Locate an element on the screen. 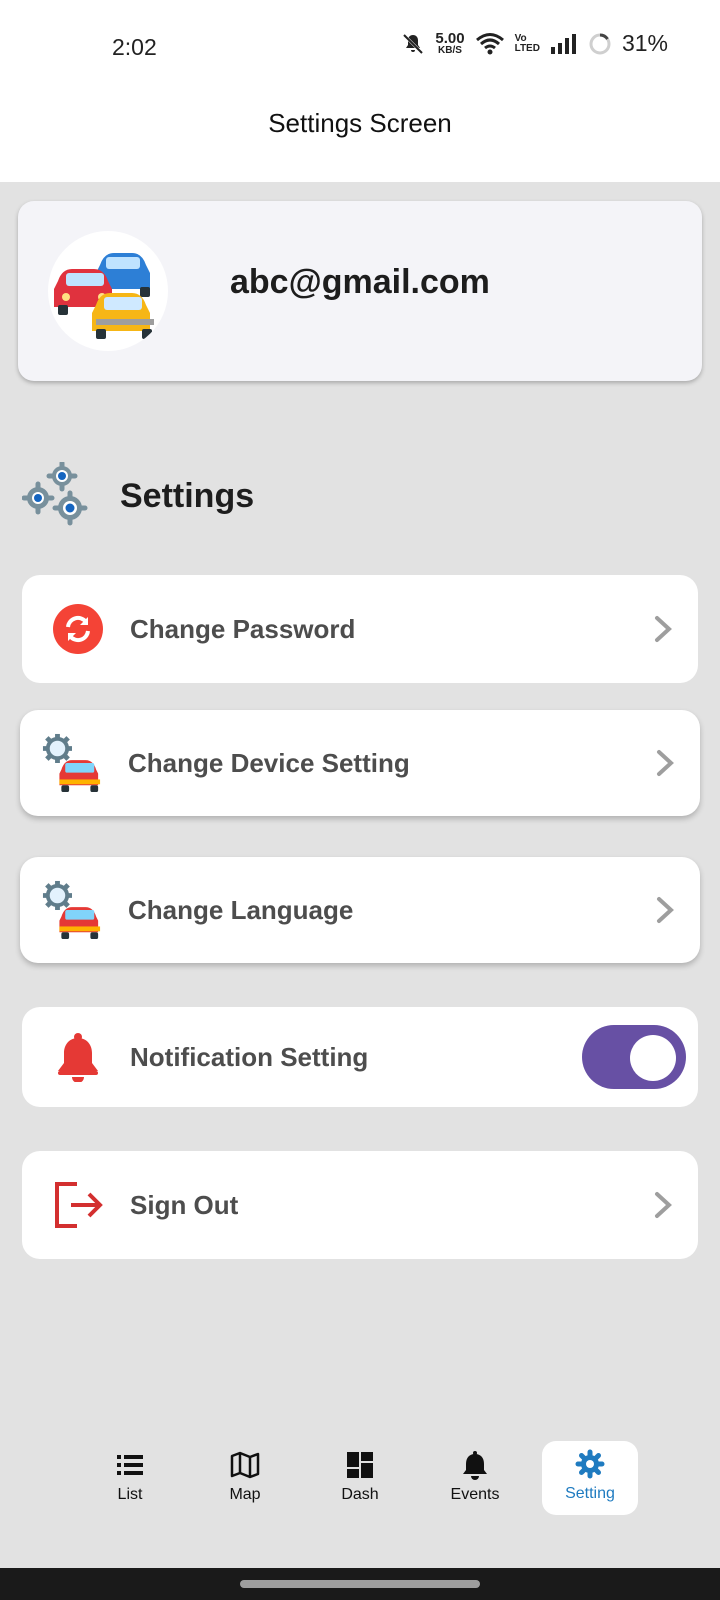 This screenshot has height=1600, width=720. change-password-label: Change Password is located at coordinates (243, 628).